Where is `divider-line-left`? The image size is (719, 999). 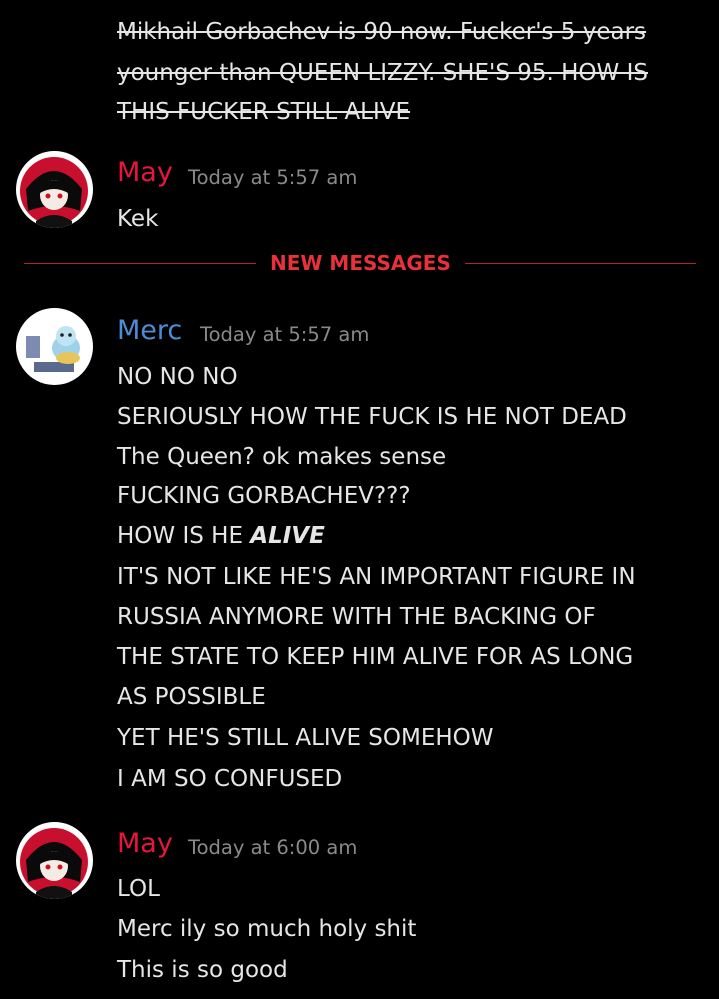
divider-line-left is located at coordinates (140, 263).